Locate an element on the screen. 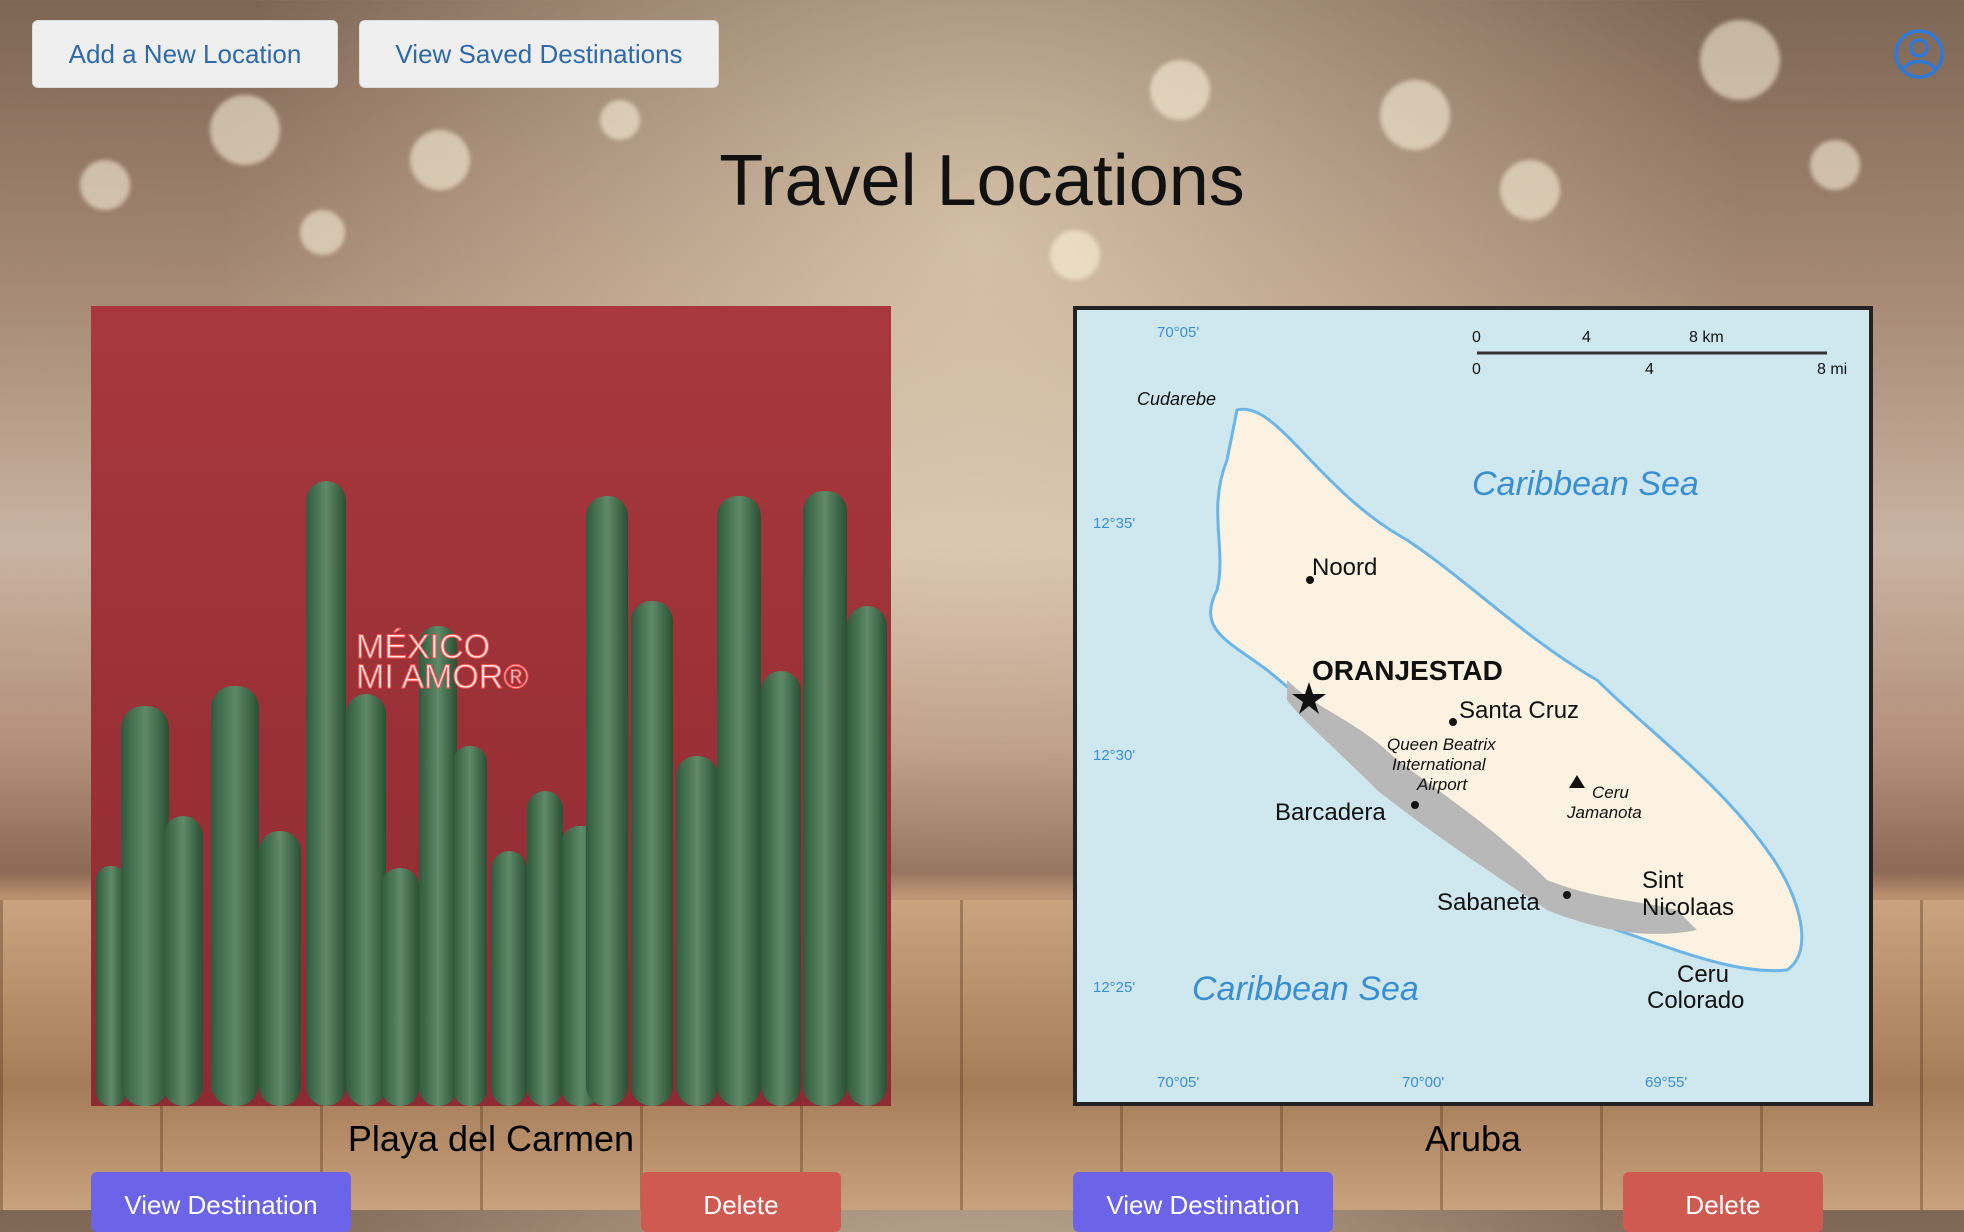 This screenshot has width=1964, height=1232. destination-name: Aruba is located at coordinates (1473, 1138).